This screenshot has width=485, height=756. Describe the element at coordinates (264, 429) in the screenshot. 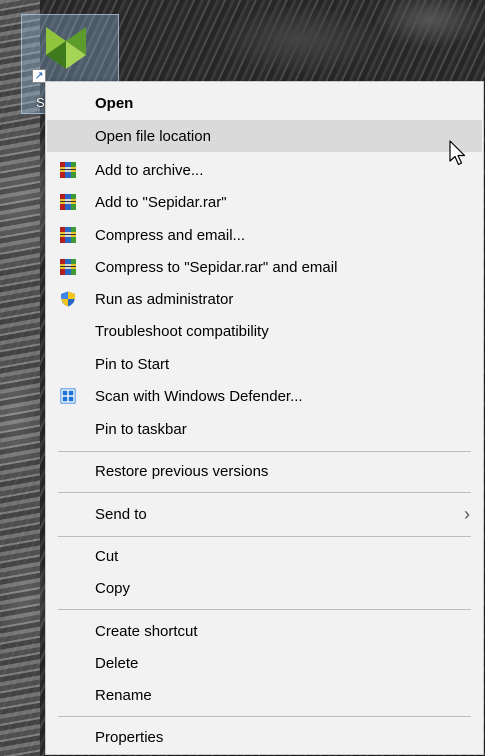

I see `menu-item-pin-to-taskbar: Pin to taskbar` at that location.